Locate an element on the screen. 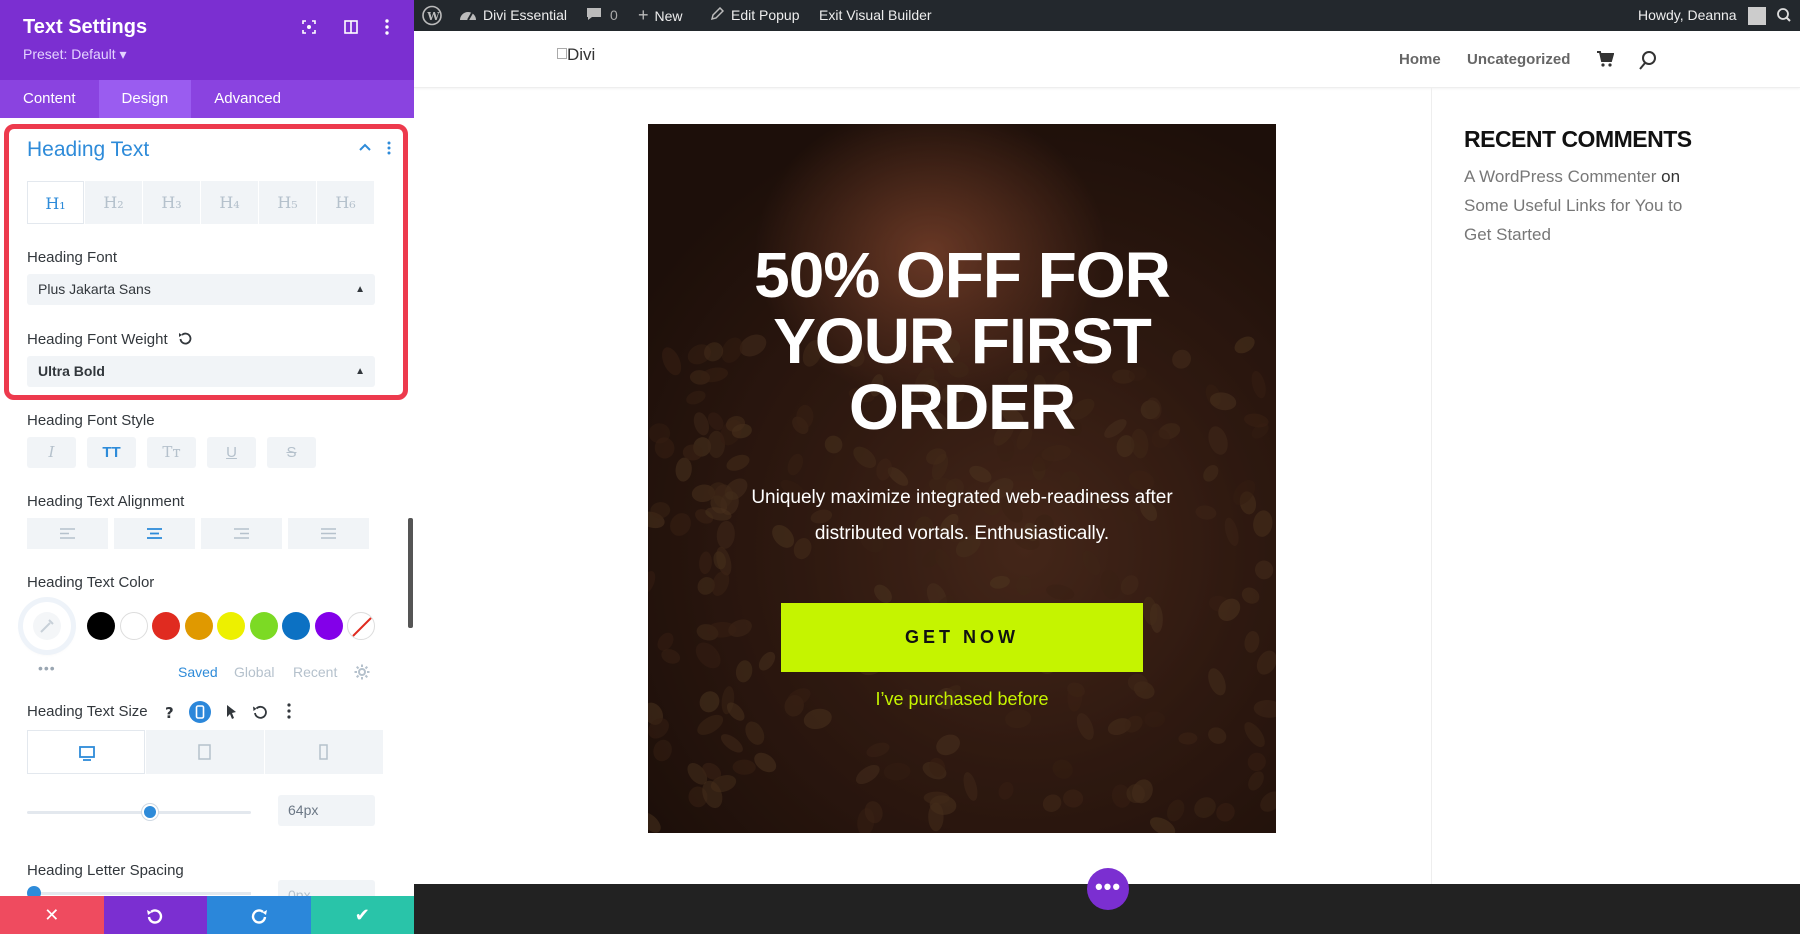 This screenshot has height=934, width=1800. exit-visual-builder-link: Exit Visual Builder is located at coordinates (875, 15).